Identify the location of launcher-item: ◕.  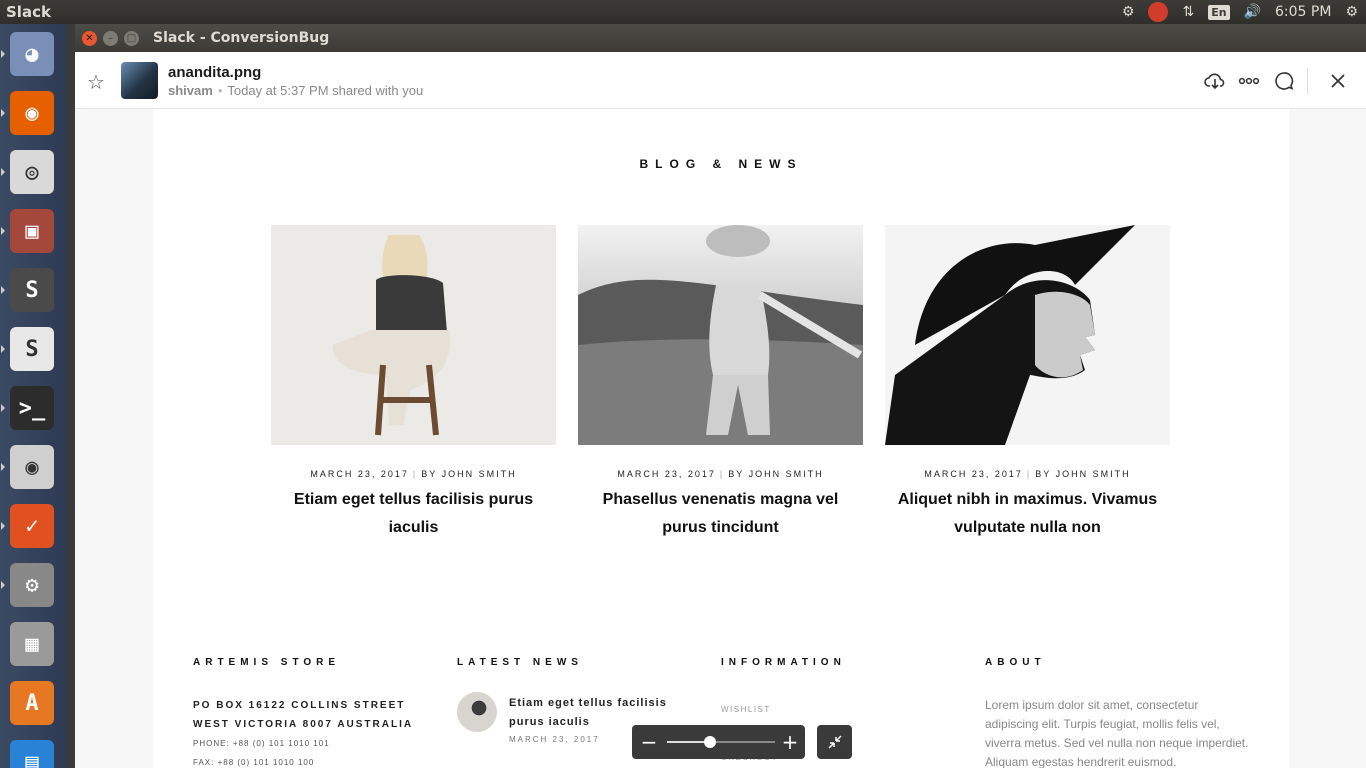
(32, 54).